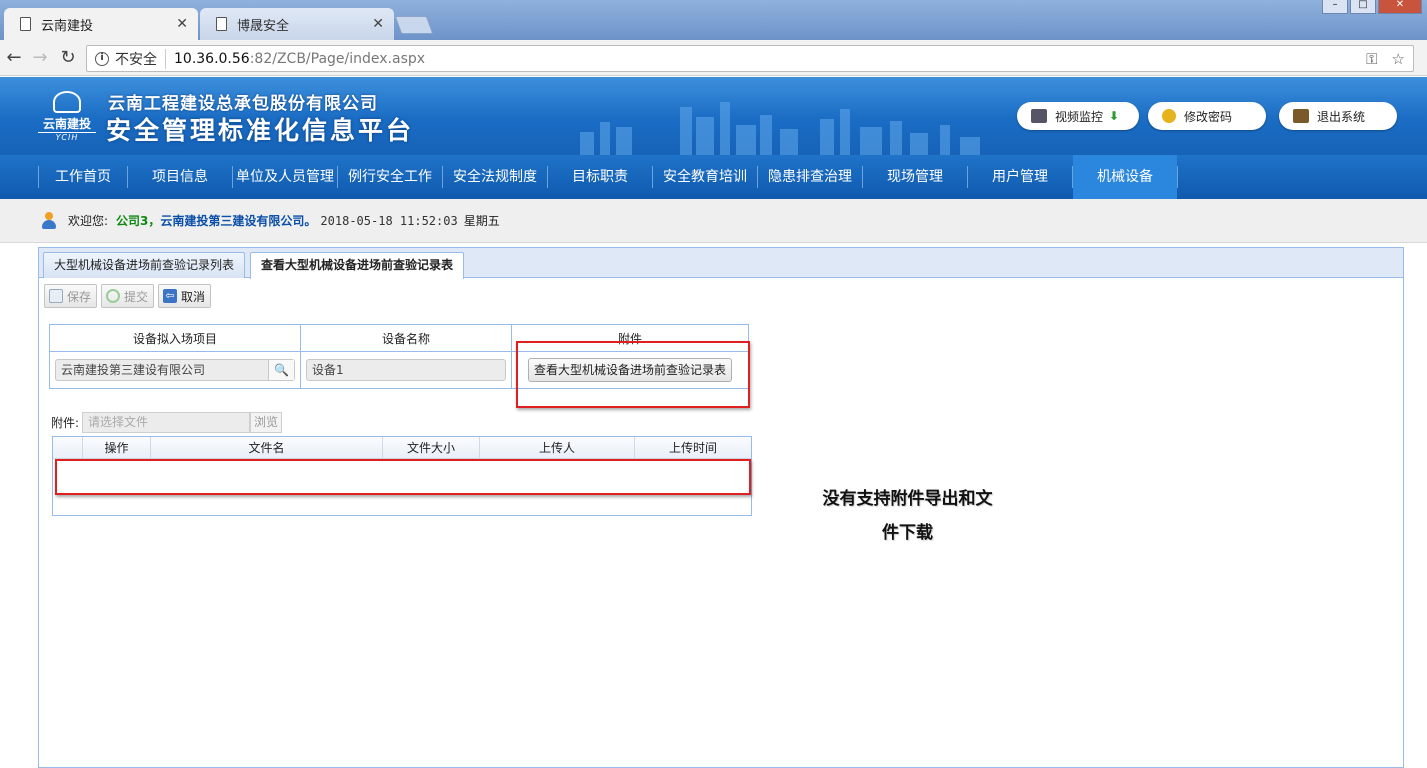 The height and width of the screenshot is (768, 1427). What do you see at coordinates (1400, 7) in the screenshot?
I see `window-close-button: ✕` at bounding box center [1400, 7].